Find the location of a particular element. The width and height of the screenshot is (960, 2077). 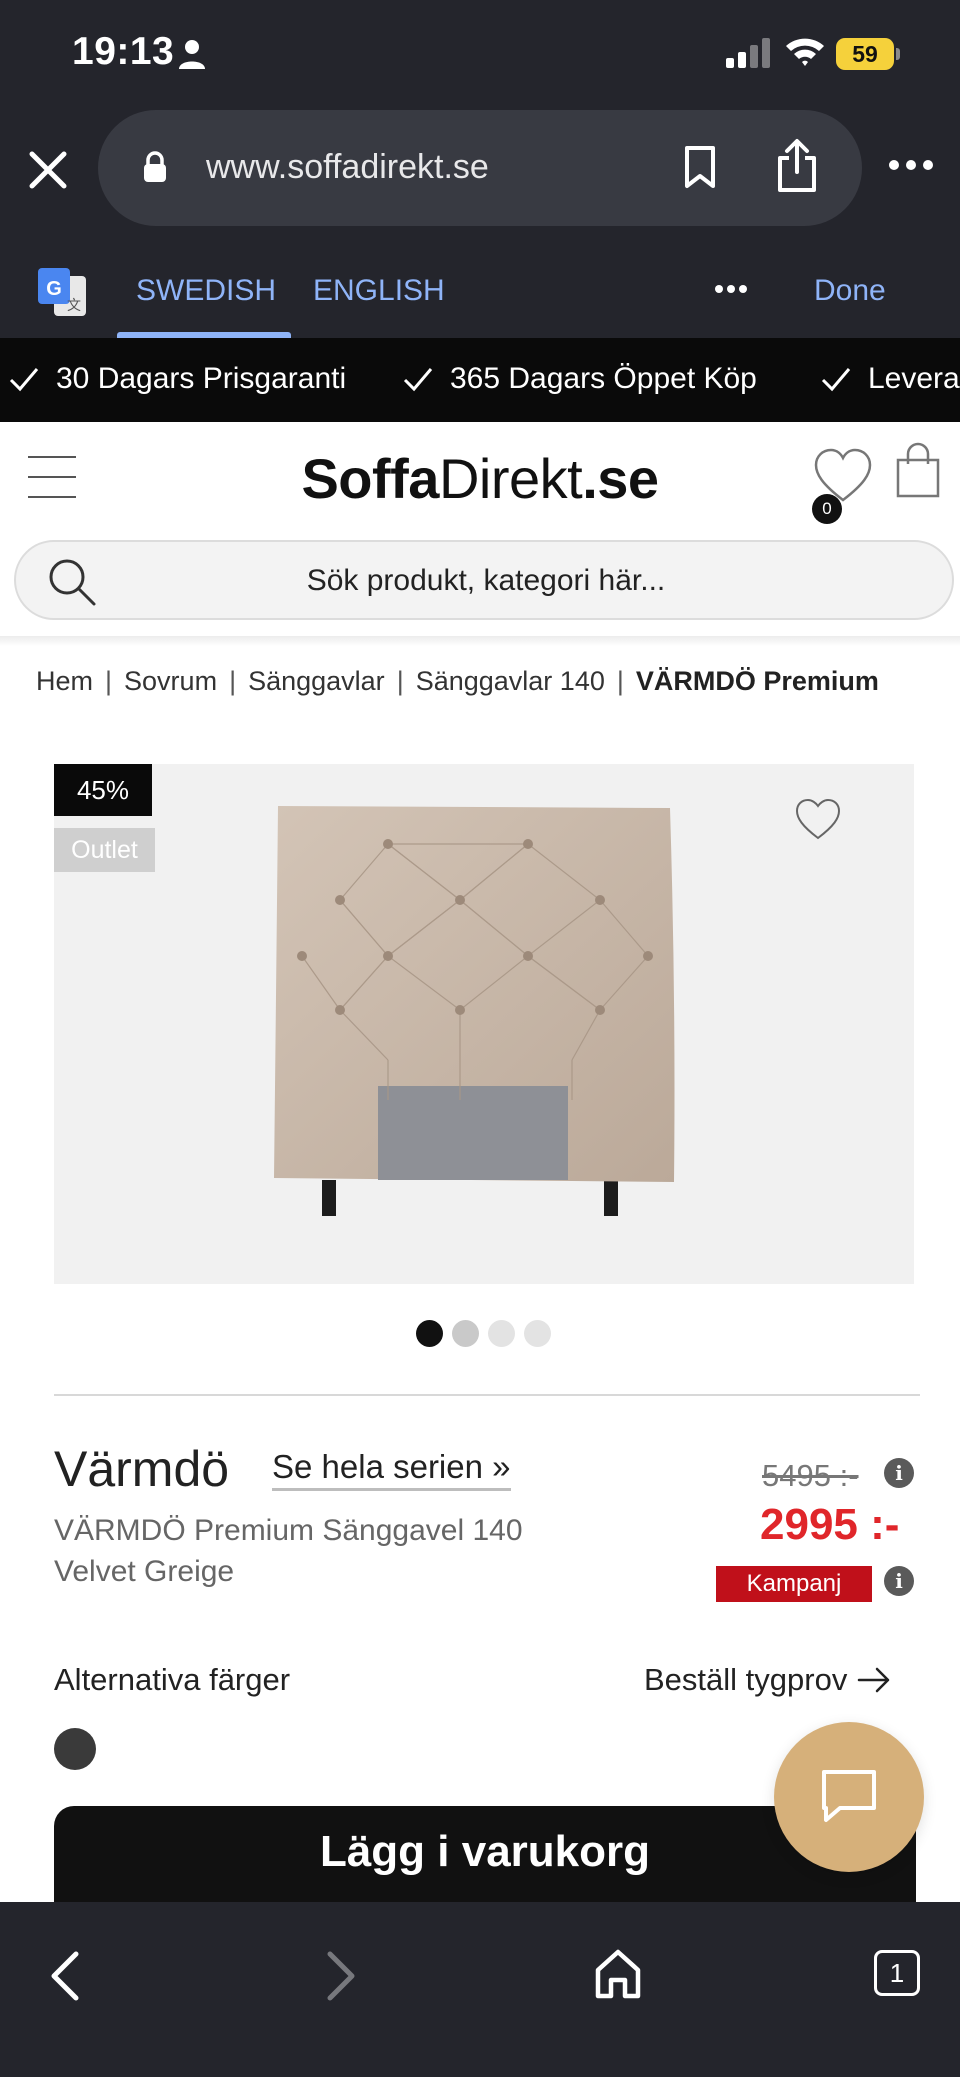

breadcrumb-item-sanggavlar: Sänggavlar is located at coordinates (316, 686).